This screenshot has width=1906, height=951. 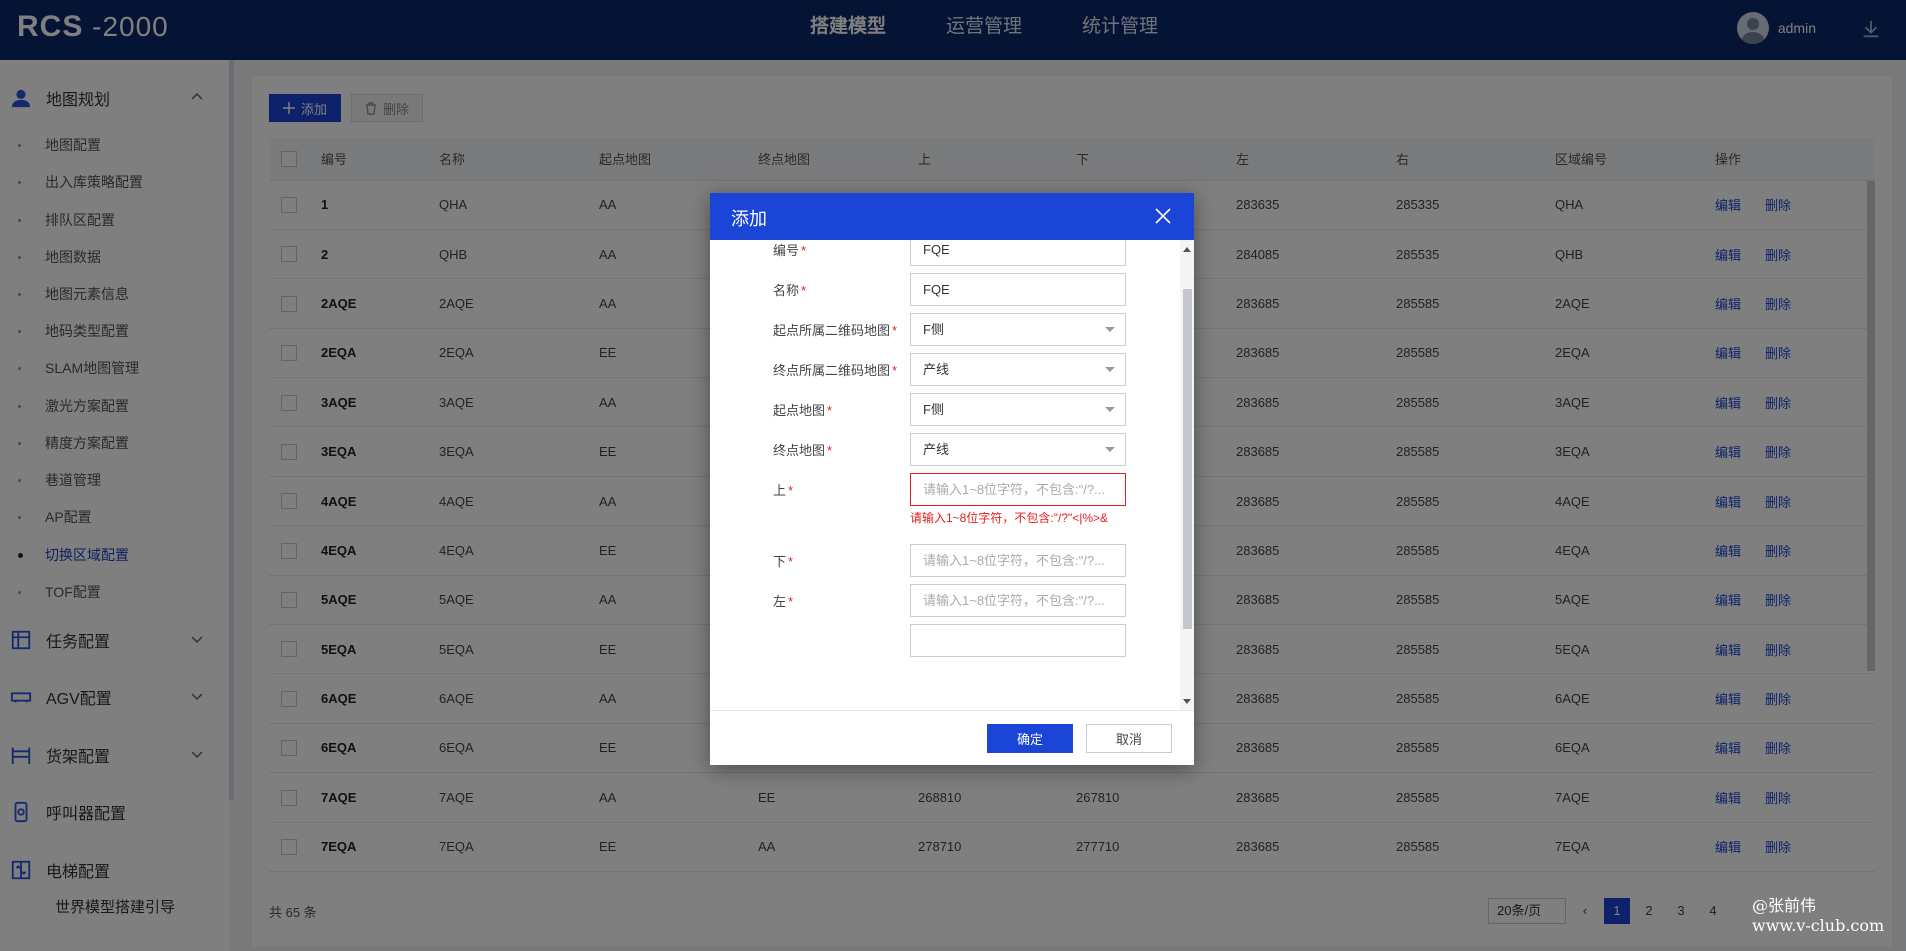 What do you see at coordinates (1129, 738) in the screenshot?
I see `cancel-button: 取消` at bounding box center [1129, 738].